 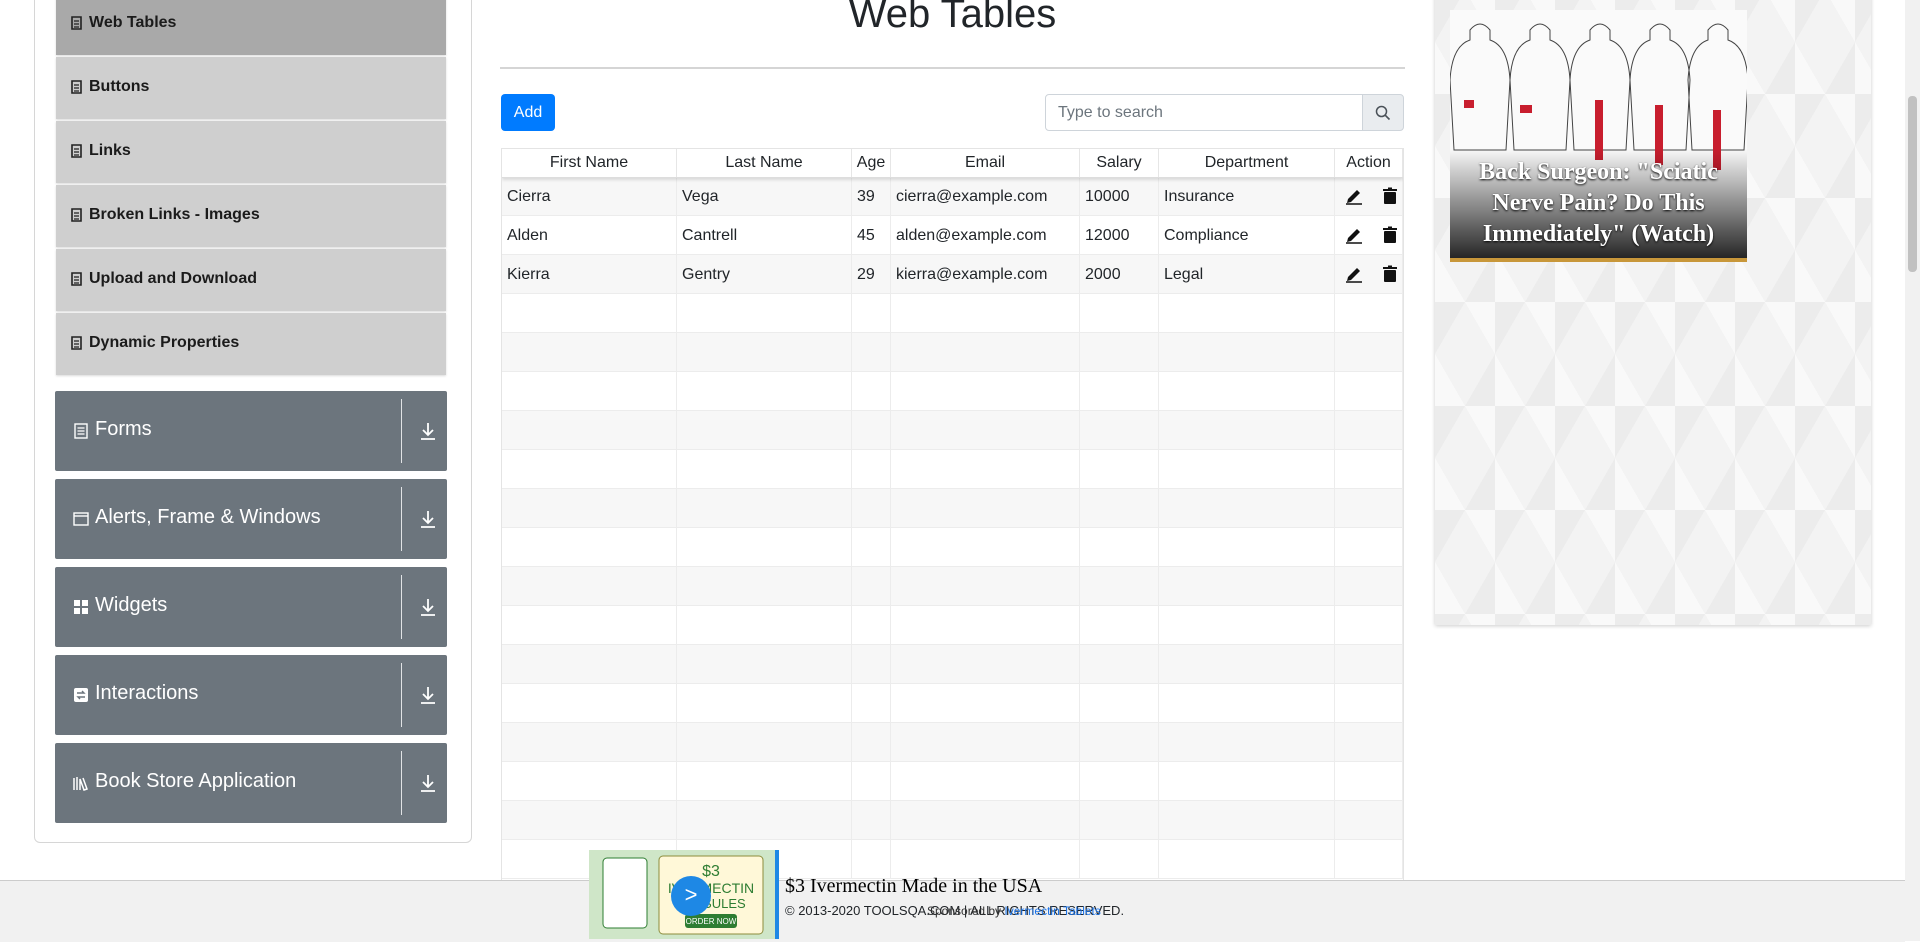 What do you see at coordinates (131, 605) in the screenshot?
I see `sidebar-group-label: Widgets` at bounding box center [131, 605].